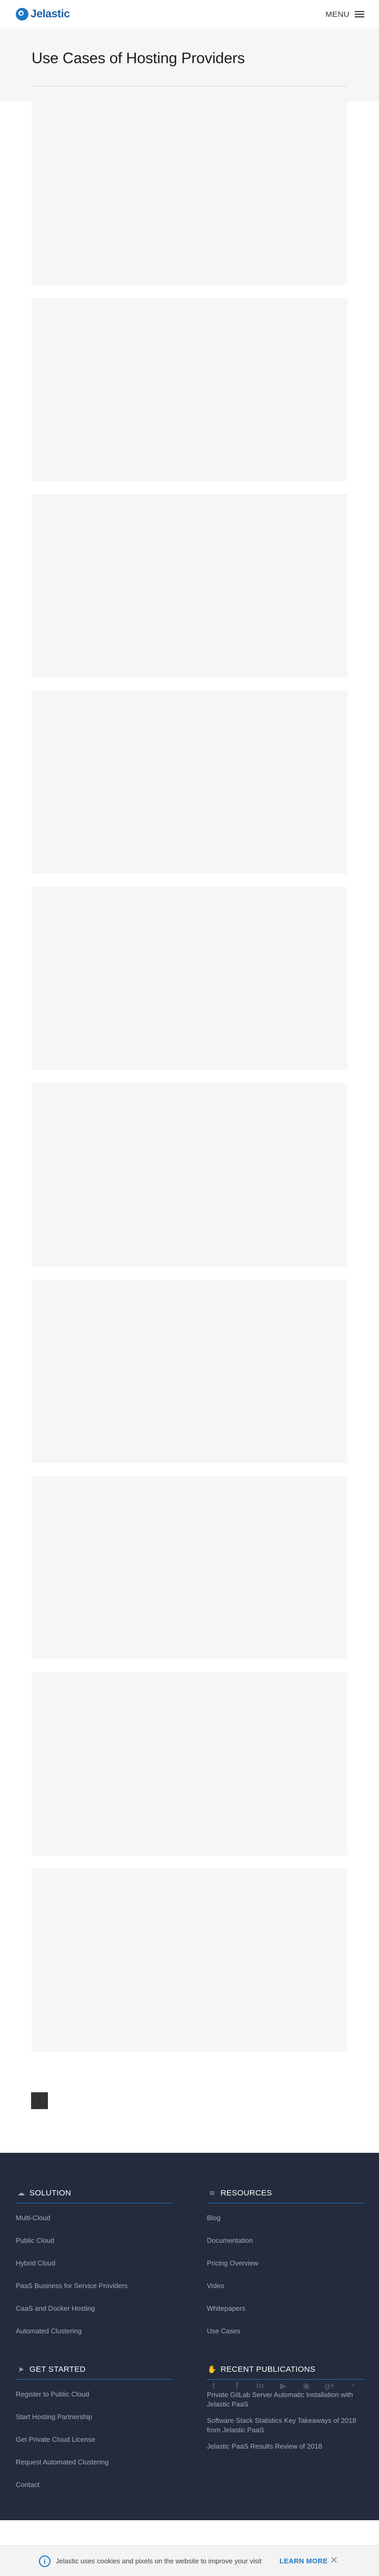 Image resolution: width=379 pixels, height=2576 pixels. What do you see at coordinates (189, 14) in the screenshot?
I see `site-header: Jelastic MENU` at bounding box center [189, 14].